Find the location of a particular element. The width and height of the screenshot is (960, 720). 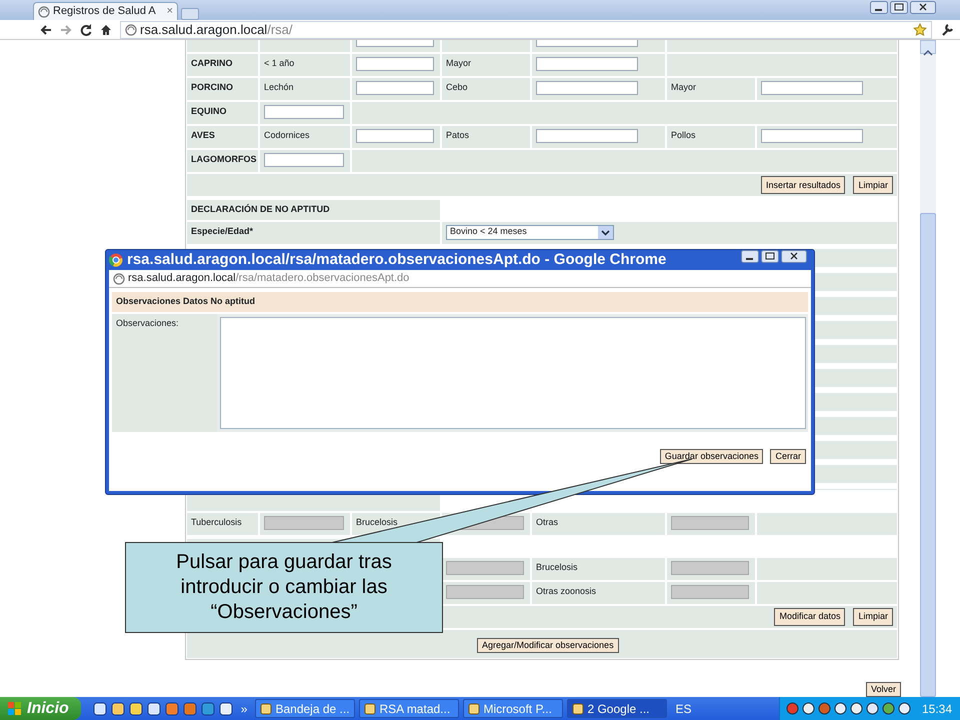

browser-tab: Registros de Salud A × is located at coordinates (105, 11).